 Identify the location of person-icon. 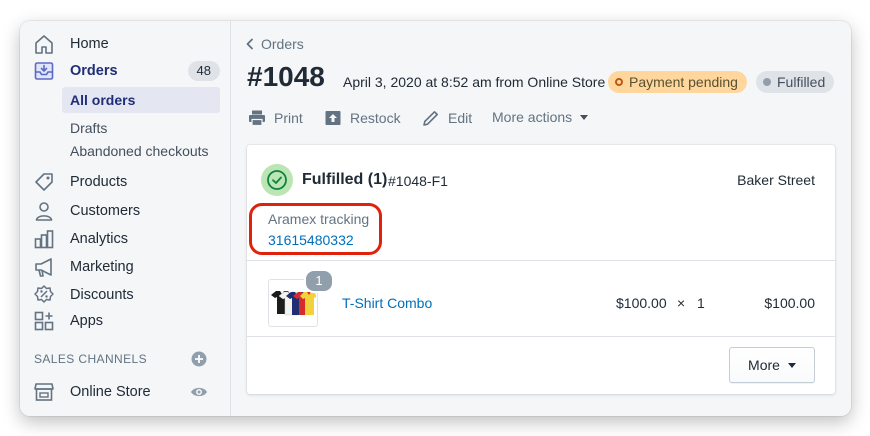
(44, 211).